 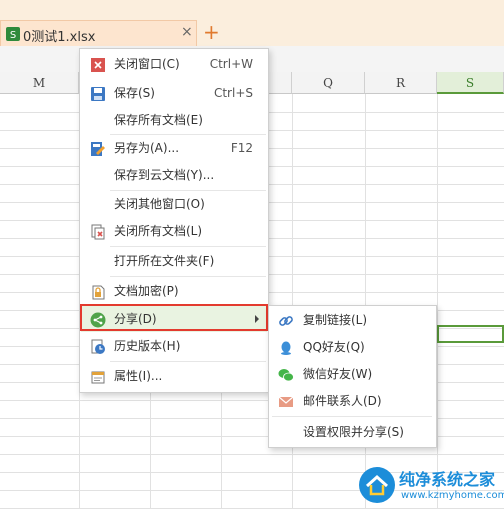 I want to click on menu-item-close-all: 关闭所有文档(L), so click(x=174, y=231).